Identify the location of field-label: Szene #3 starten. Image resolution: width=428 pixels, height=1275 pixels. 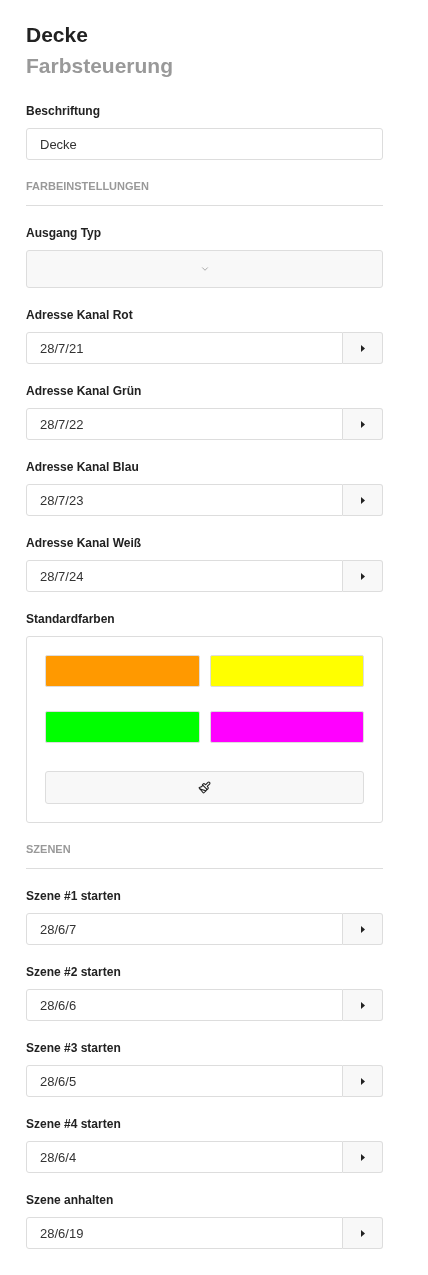
(74, 1048).